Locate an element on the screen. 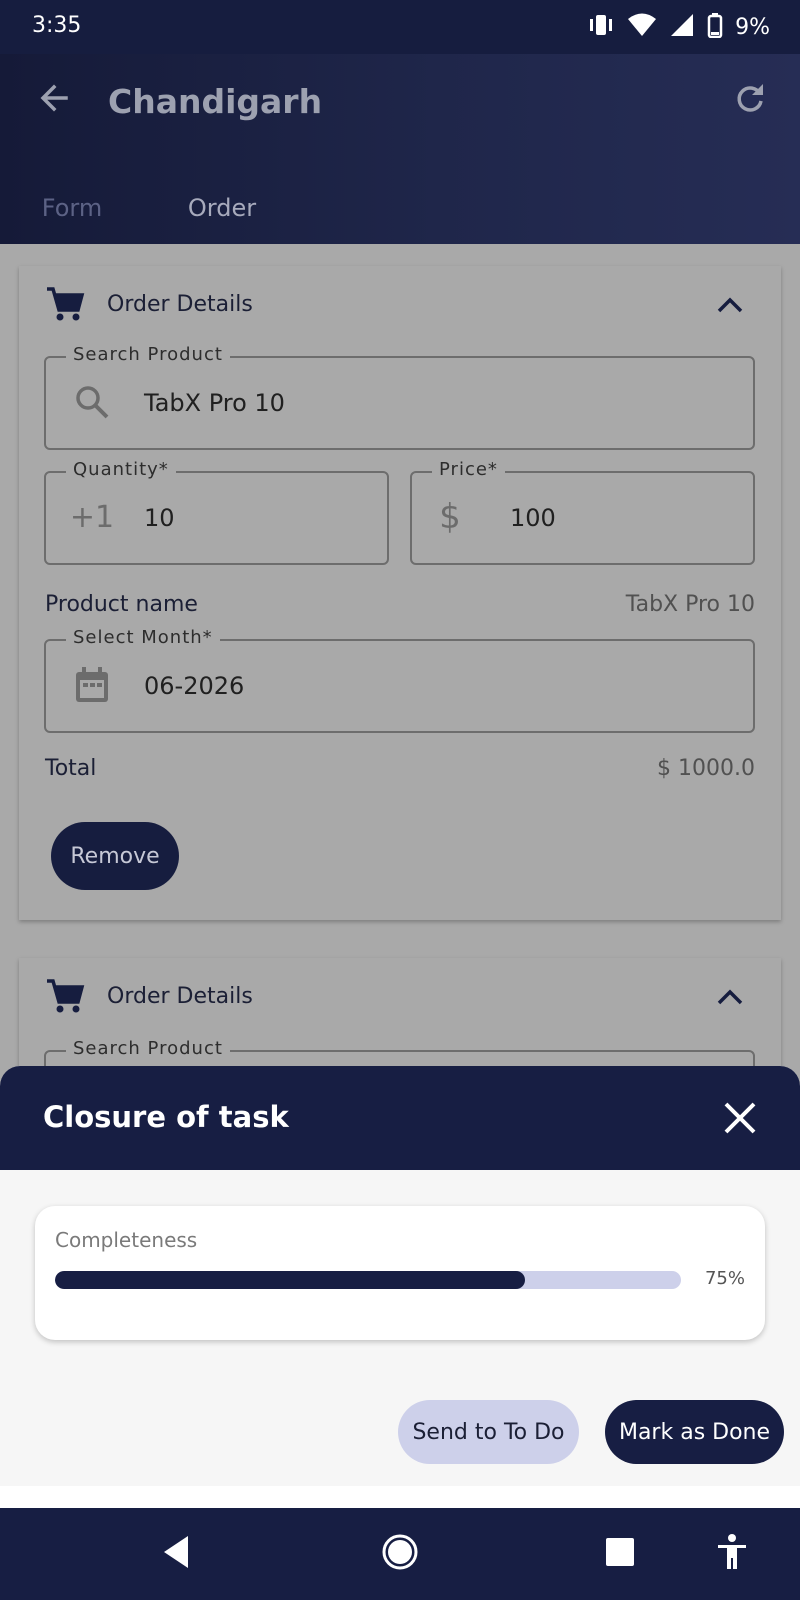 This screenshot has height=1600, width=800. quantity-value: 10 is located at coordinates (159, 518).